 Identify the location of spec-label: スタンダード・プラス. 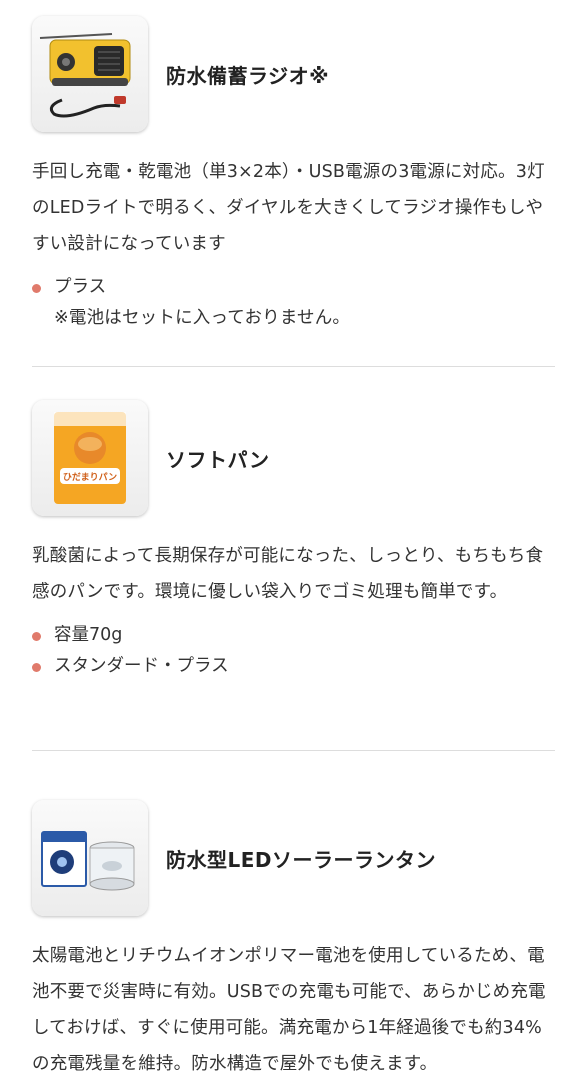
(141, 666).